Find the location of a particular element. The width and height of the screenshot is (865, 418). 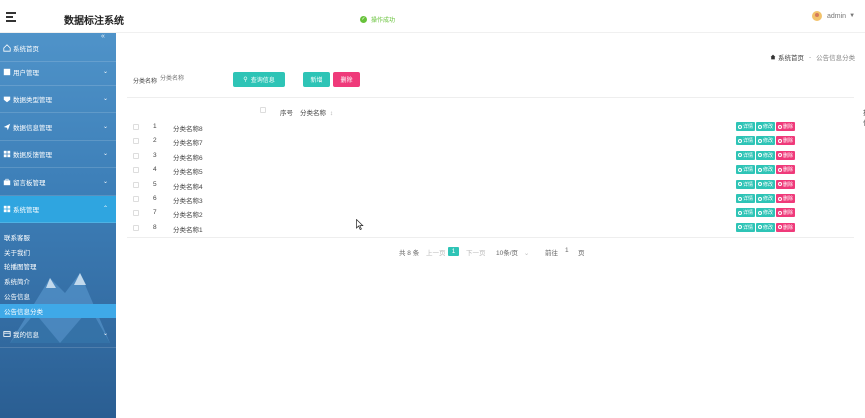

detail-button-label: 详情 is located at coordinates (748, 127).